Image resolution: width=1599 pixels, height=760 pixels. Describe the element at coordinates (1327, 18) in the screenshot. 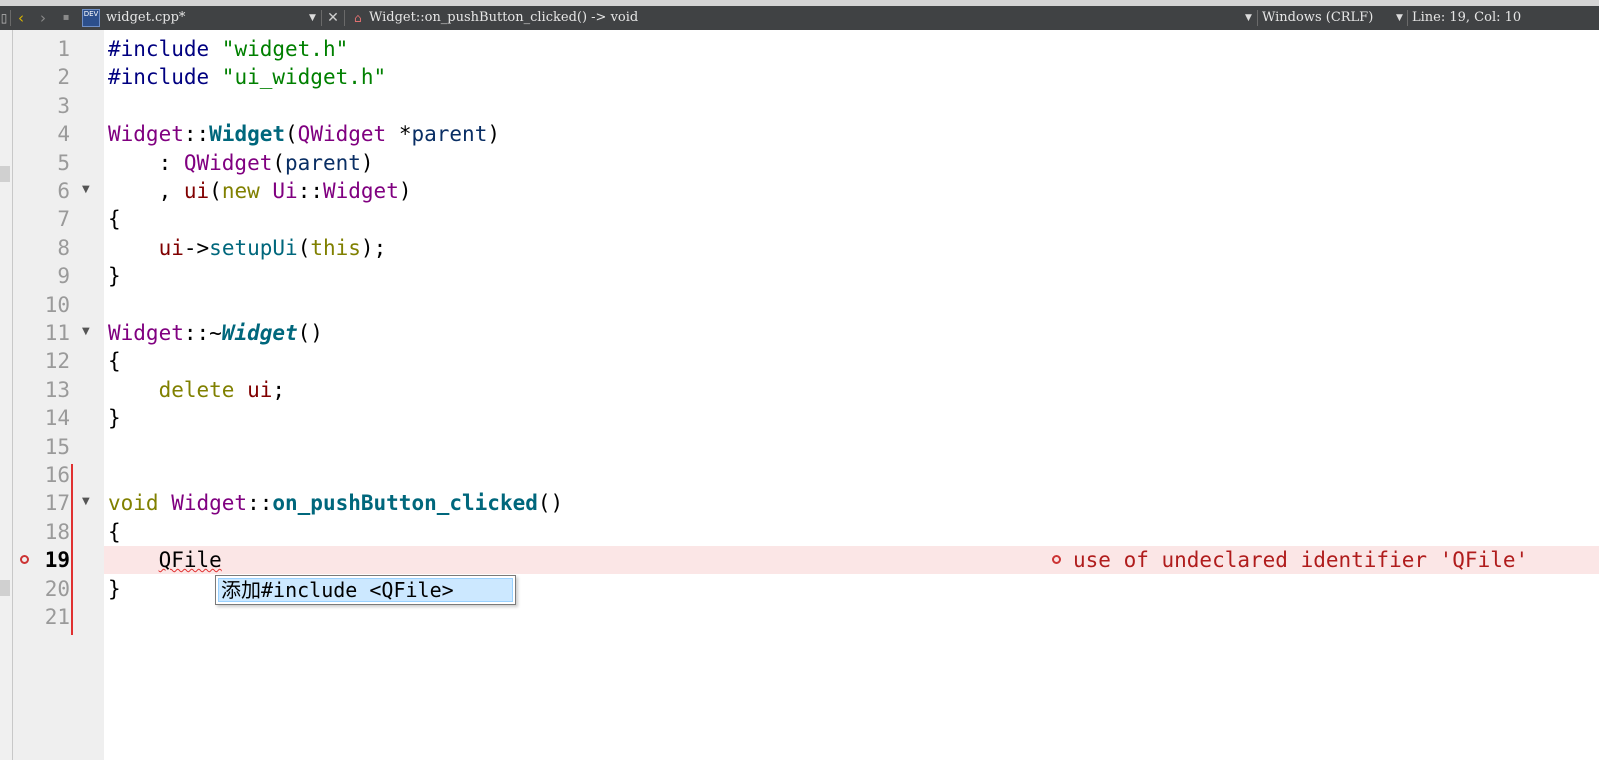

I see `line-endings-dropdown: Windows (CRLF)` at that location.